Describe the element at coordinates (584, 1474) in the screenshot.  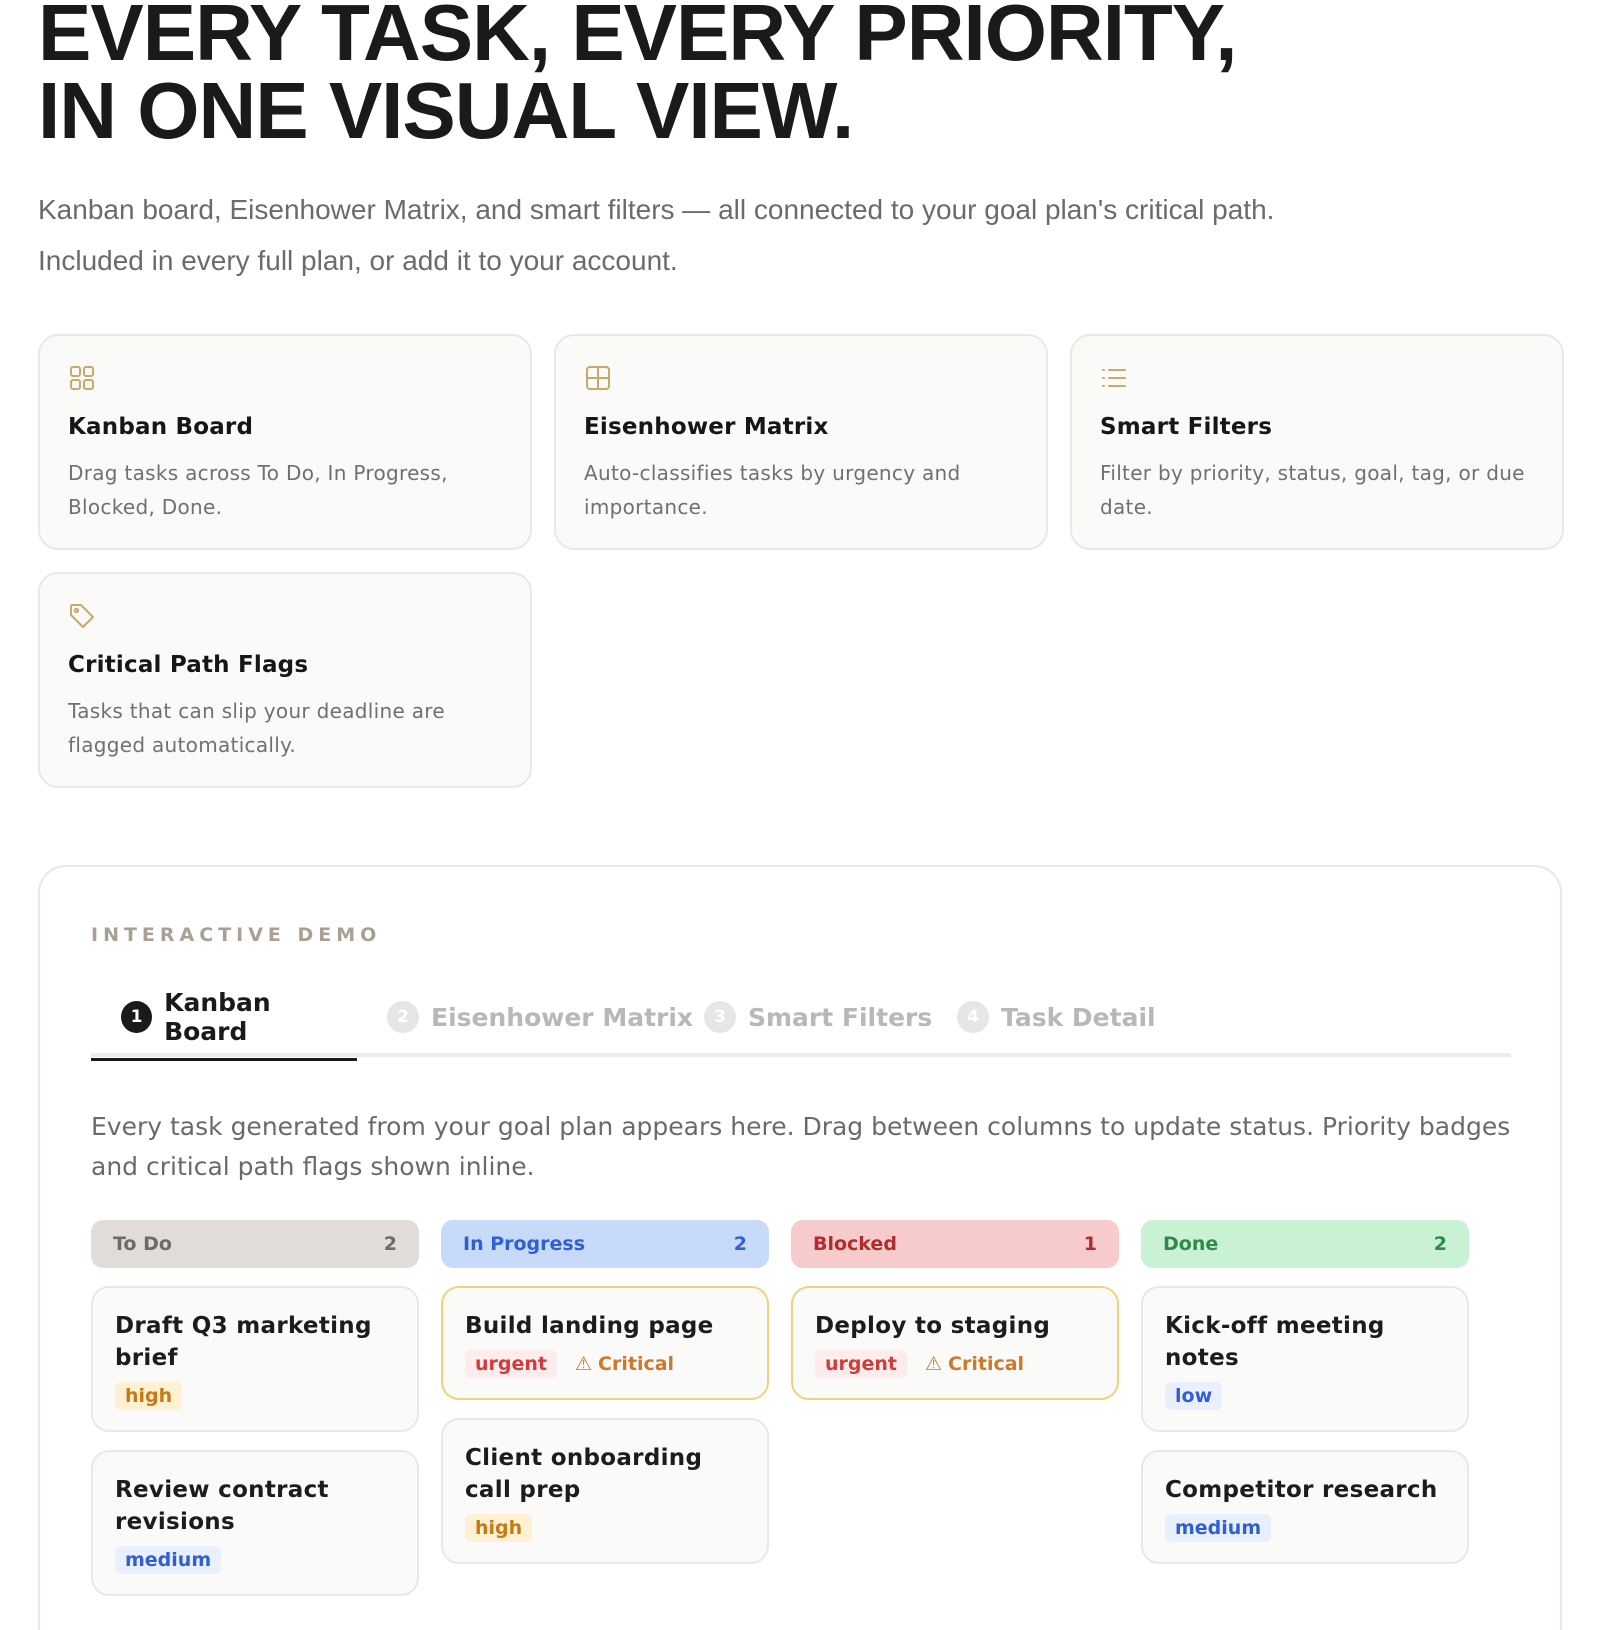
I see `task-title: Client onboarding call prep` at that location.